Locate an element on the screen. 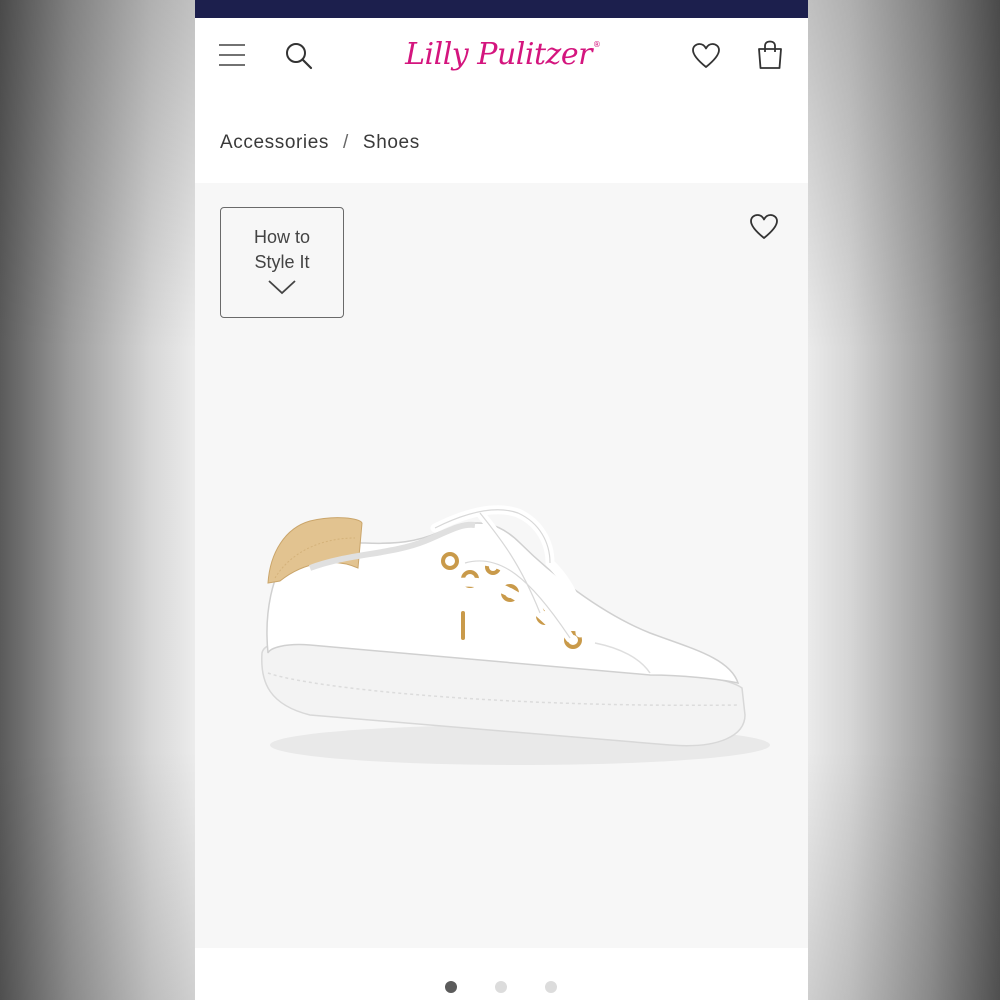  site-header: Lilly Pulitzer ® is located at coordinates (501, 57).